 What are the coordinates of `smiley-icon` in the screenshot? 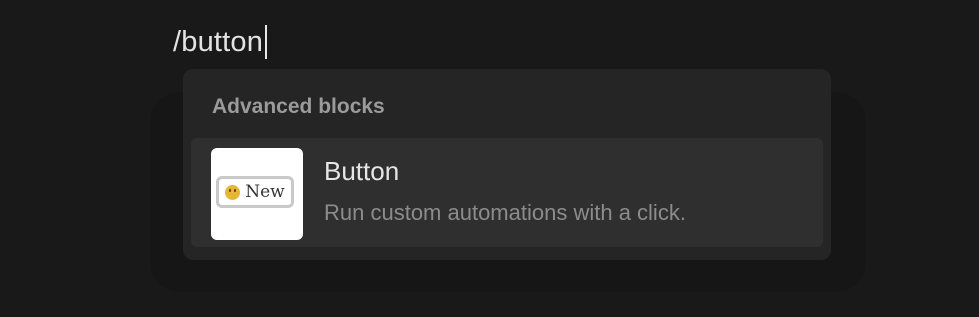 It's located at (233, 192).